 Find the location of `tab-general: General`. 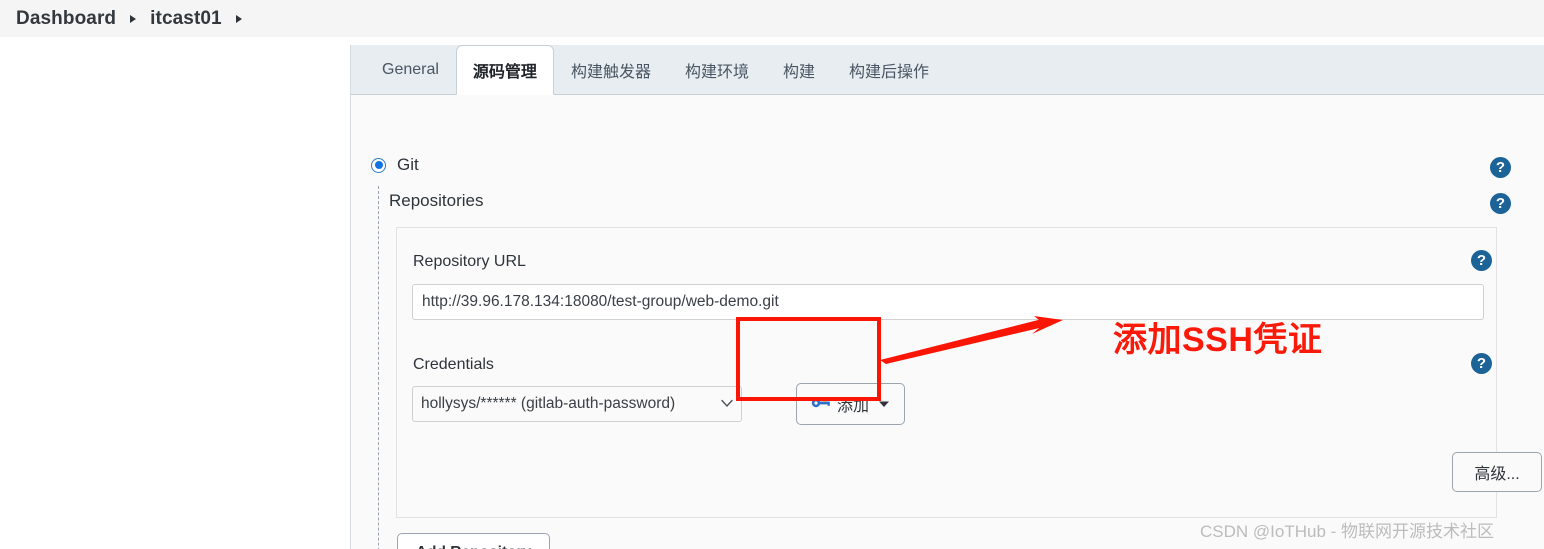

tab-general: General is located at coordinates (410, 69).